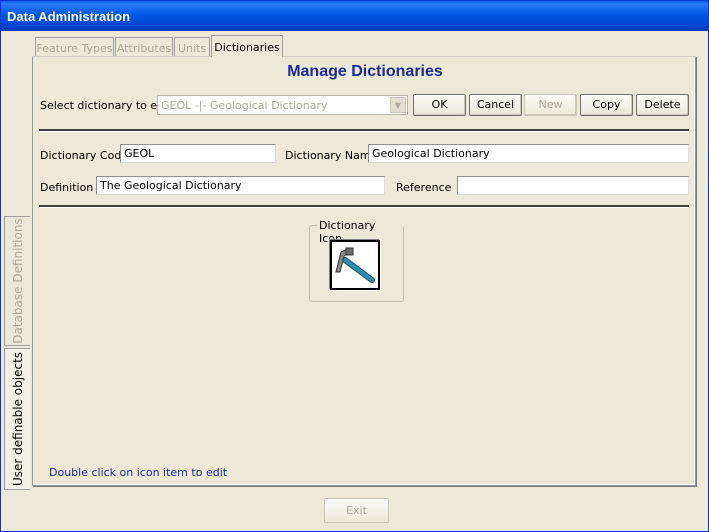 Image resolution: width=709 pixels, height=532 pixels. I want to click on geology-hammer-icon, so click(355, 265).